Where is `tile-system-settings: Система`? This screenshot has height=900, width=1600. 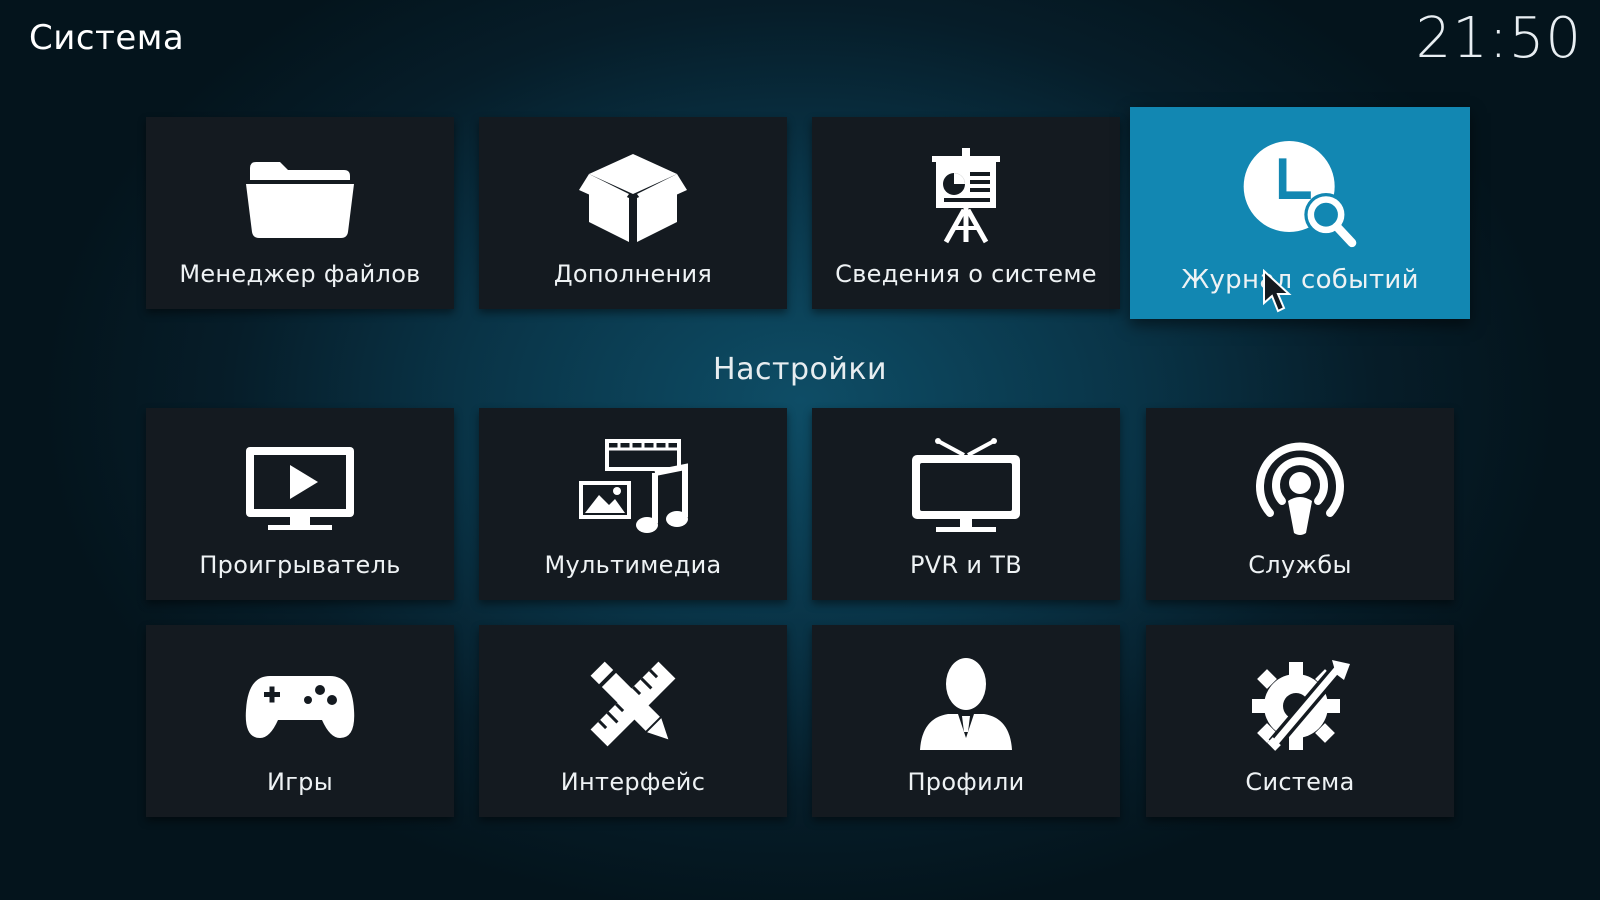 tile-system-settings: Система is located at coordinates (1300, 721).